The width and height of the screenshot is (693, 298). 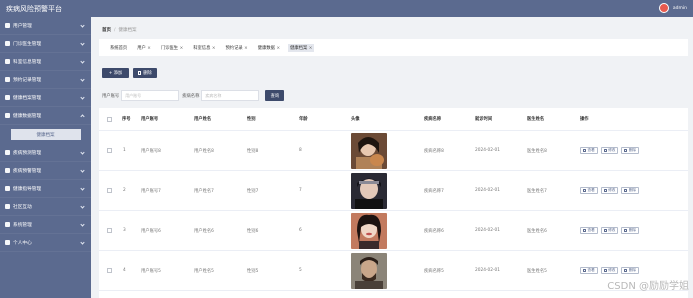 I want to click on tag-appointments: 预约记录 ×, so click(x=236, y=48).